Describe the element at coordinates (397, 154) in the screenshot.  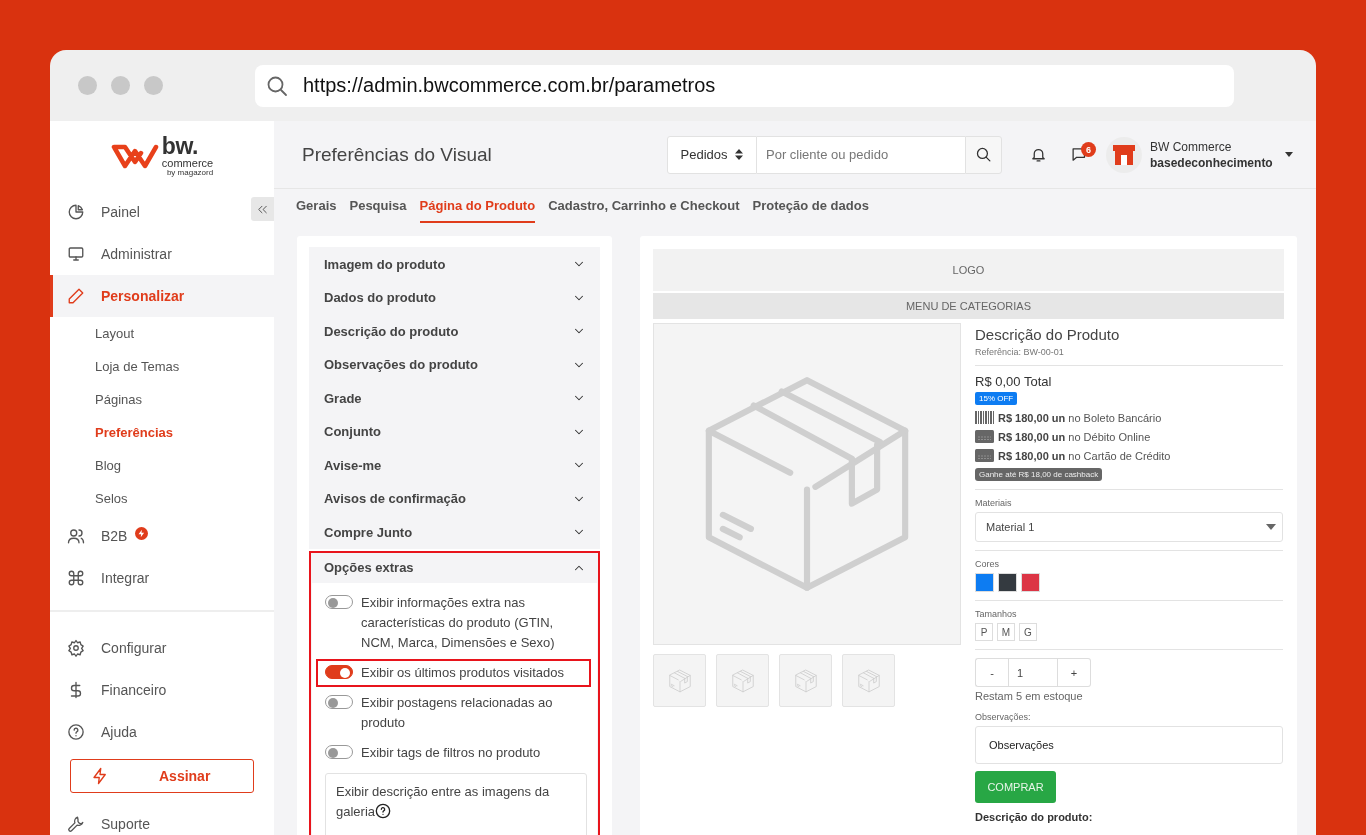
I see `page-title: Preferências do Visual` at that location.